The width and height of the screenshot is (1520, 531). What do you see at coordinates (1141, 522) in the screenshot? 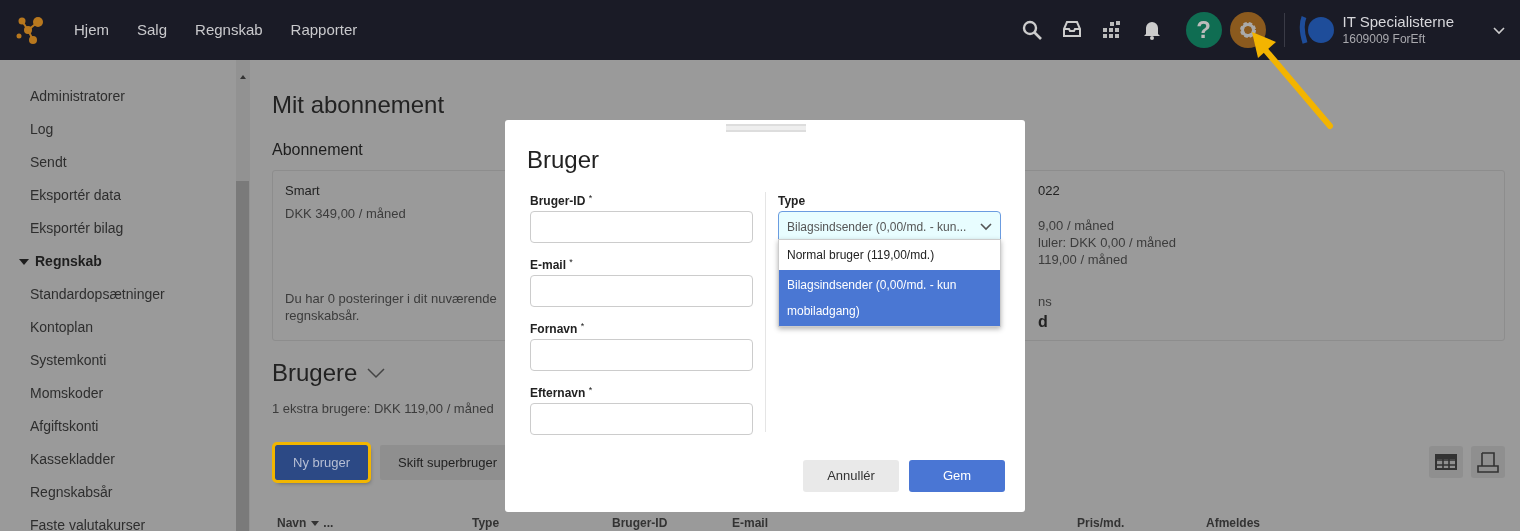
I see `column-header: Pris/md.` at bounding box center [1141, 522].